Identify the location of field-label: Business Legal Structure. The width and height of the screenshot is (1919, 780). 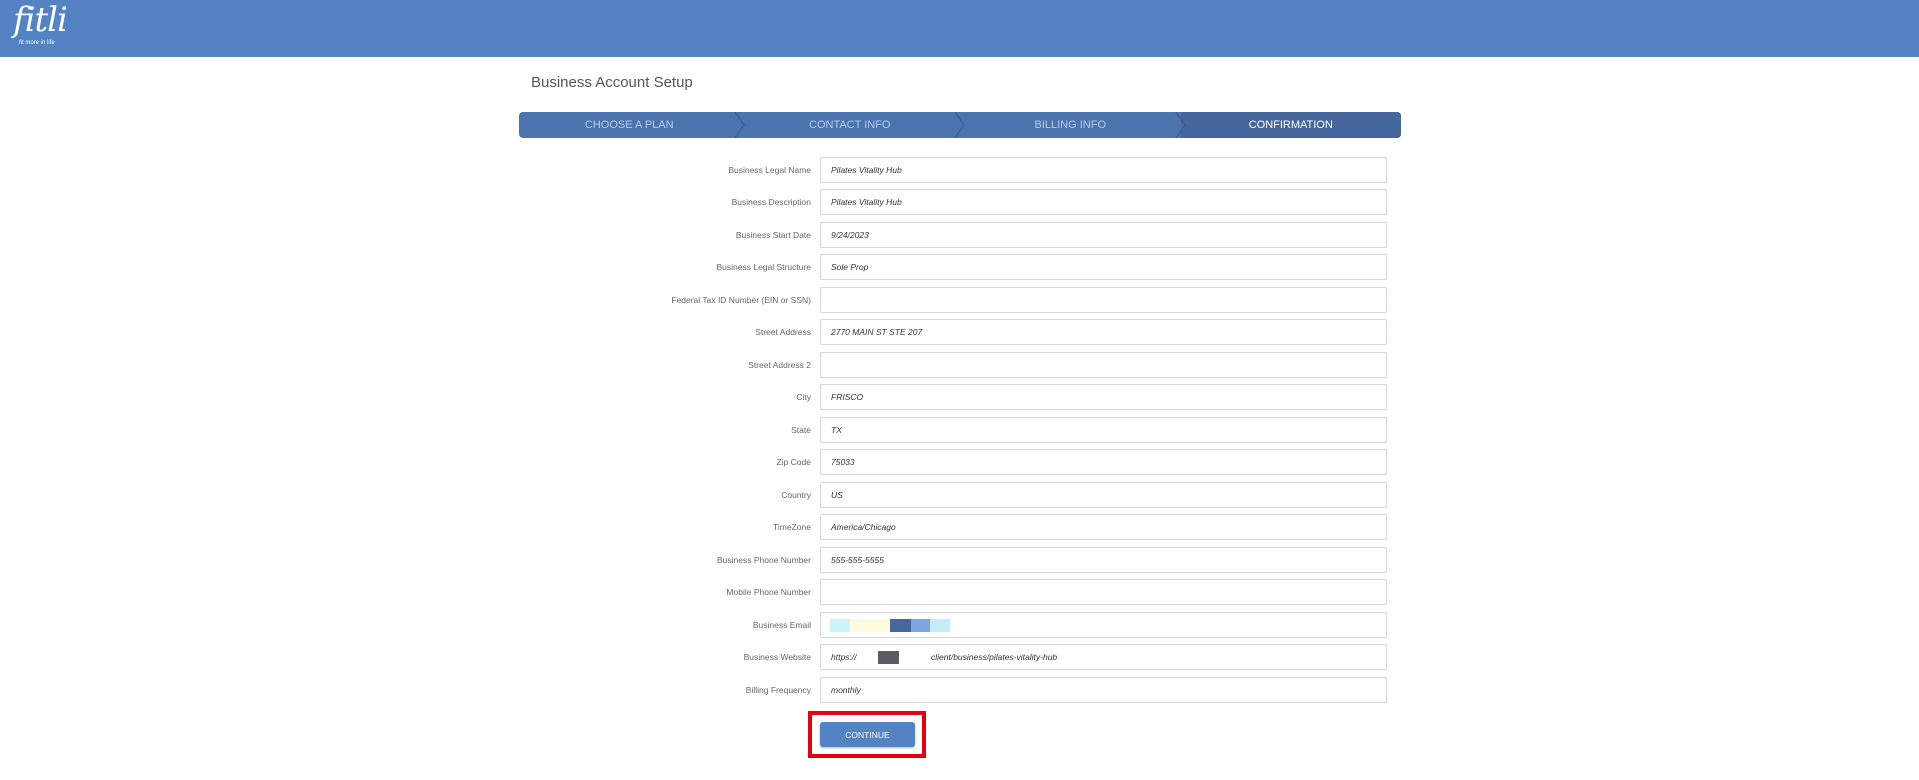
(764, 267).